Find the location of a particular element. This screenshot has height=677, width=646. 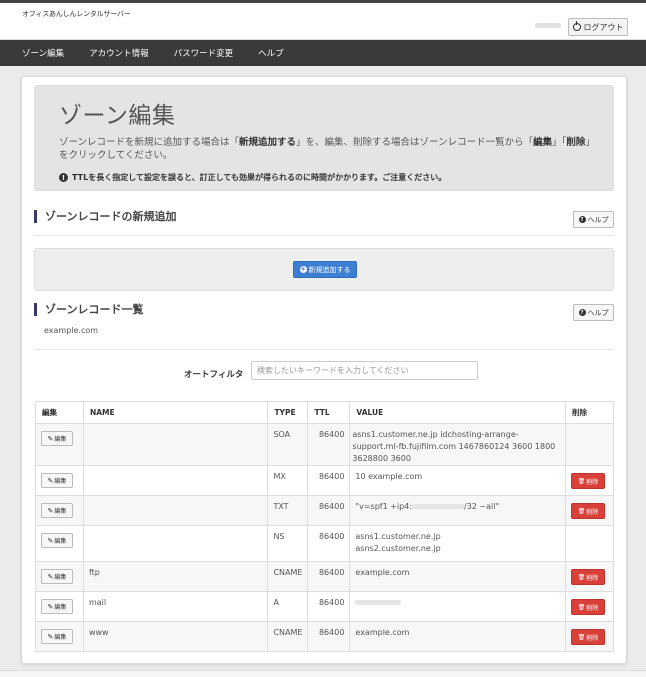

add-help-button: ? ヘルプ is located at coordinates (593, 219).